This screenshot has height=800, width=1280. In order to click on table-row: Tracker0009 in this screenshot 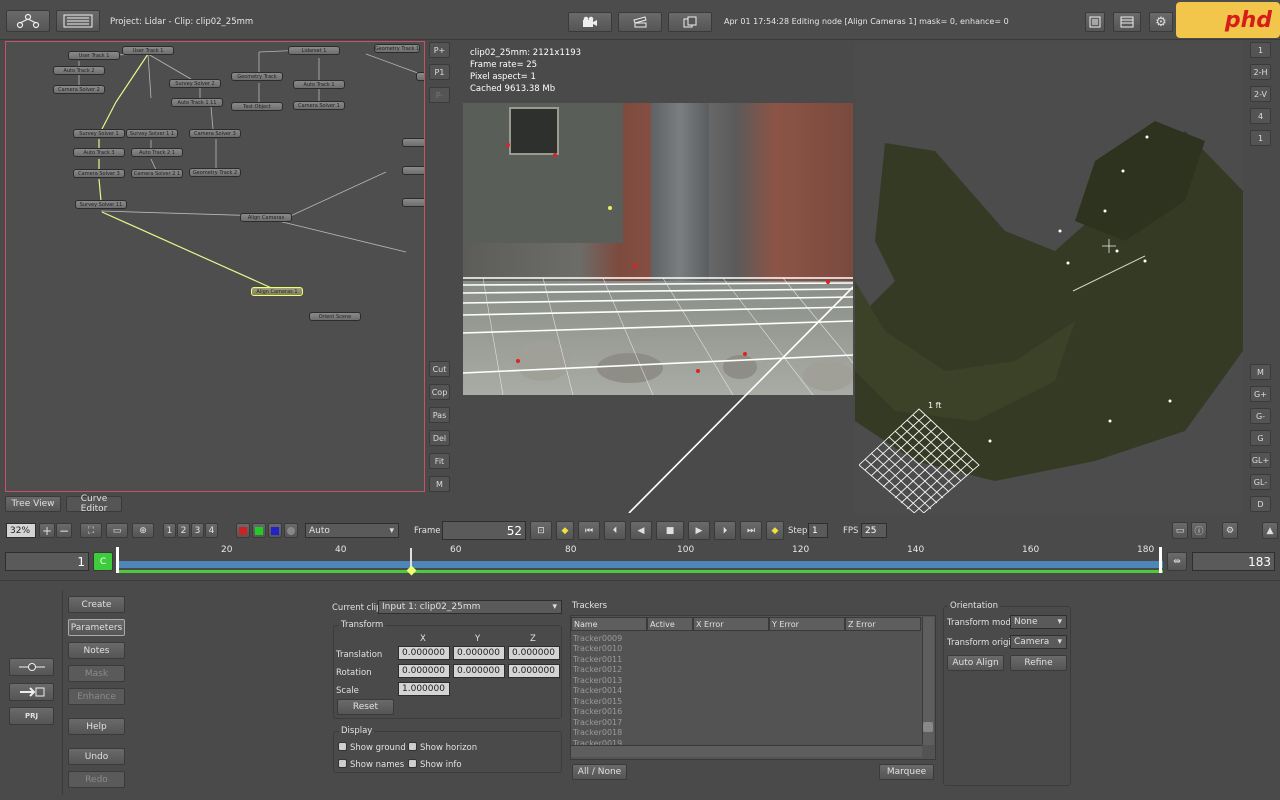, I will do `click(597, 638)`.